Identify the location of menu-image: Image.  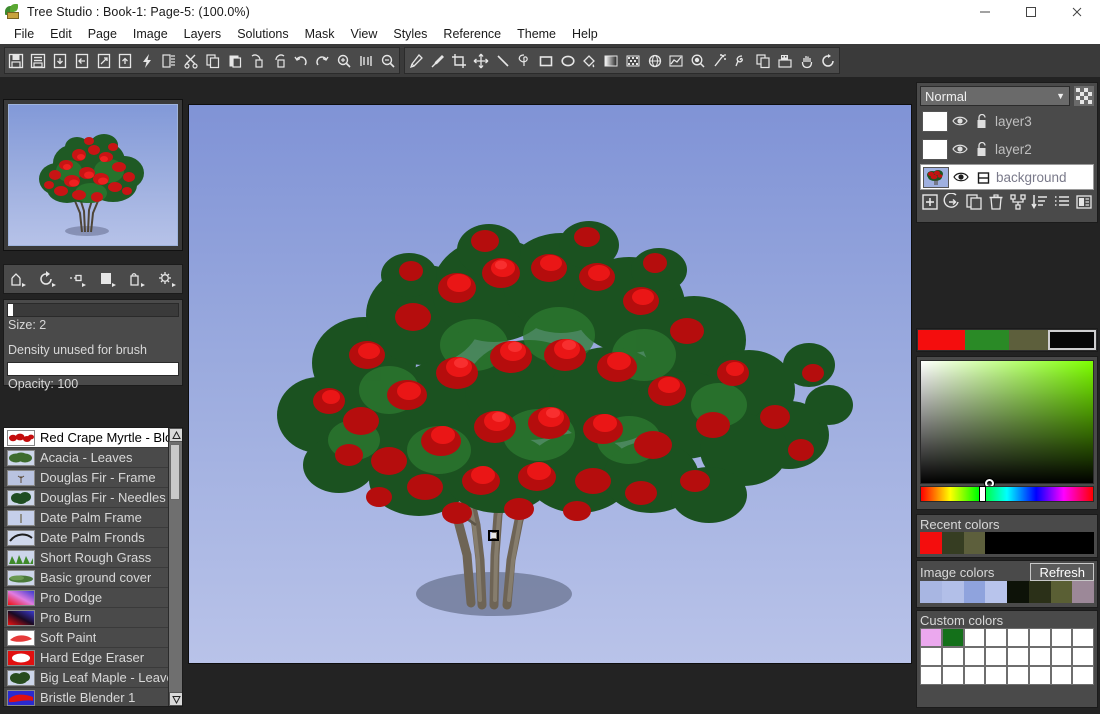
(150, 34).